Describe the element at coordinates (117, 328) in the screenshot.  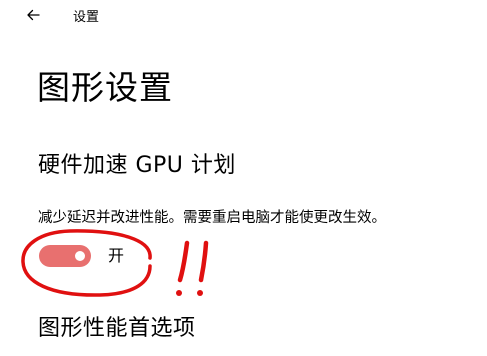
I see `graphics-performance-heading: 图形性能首选项` at that location.